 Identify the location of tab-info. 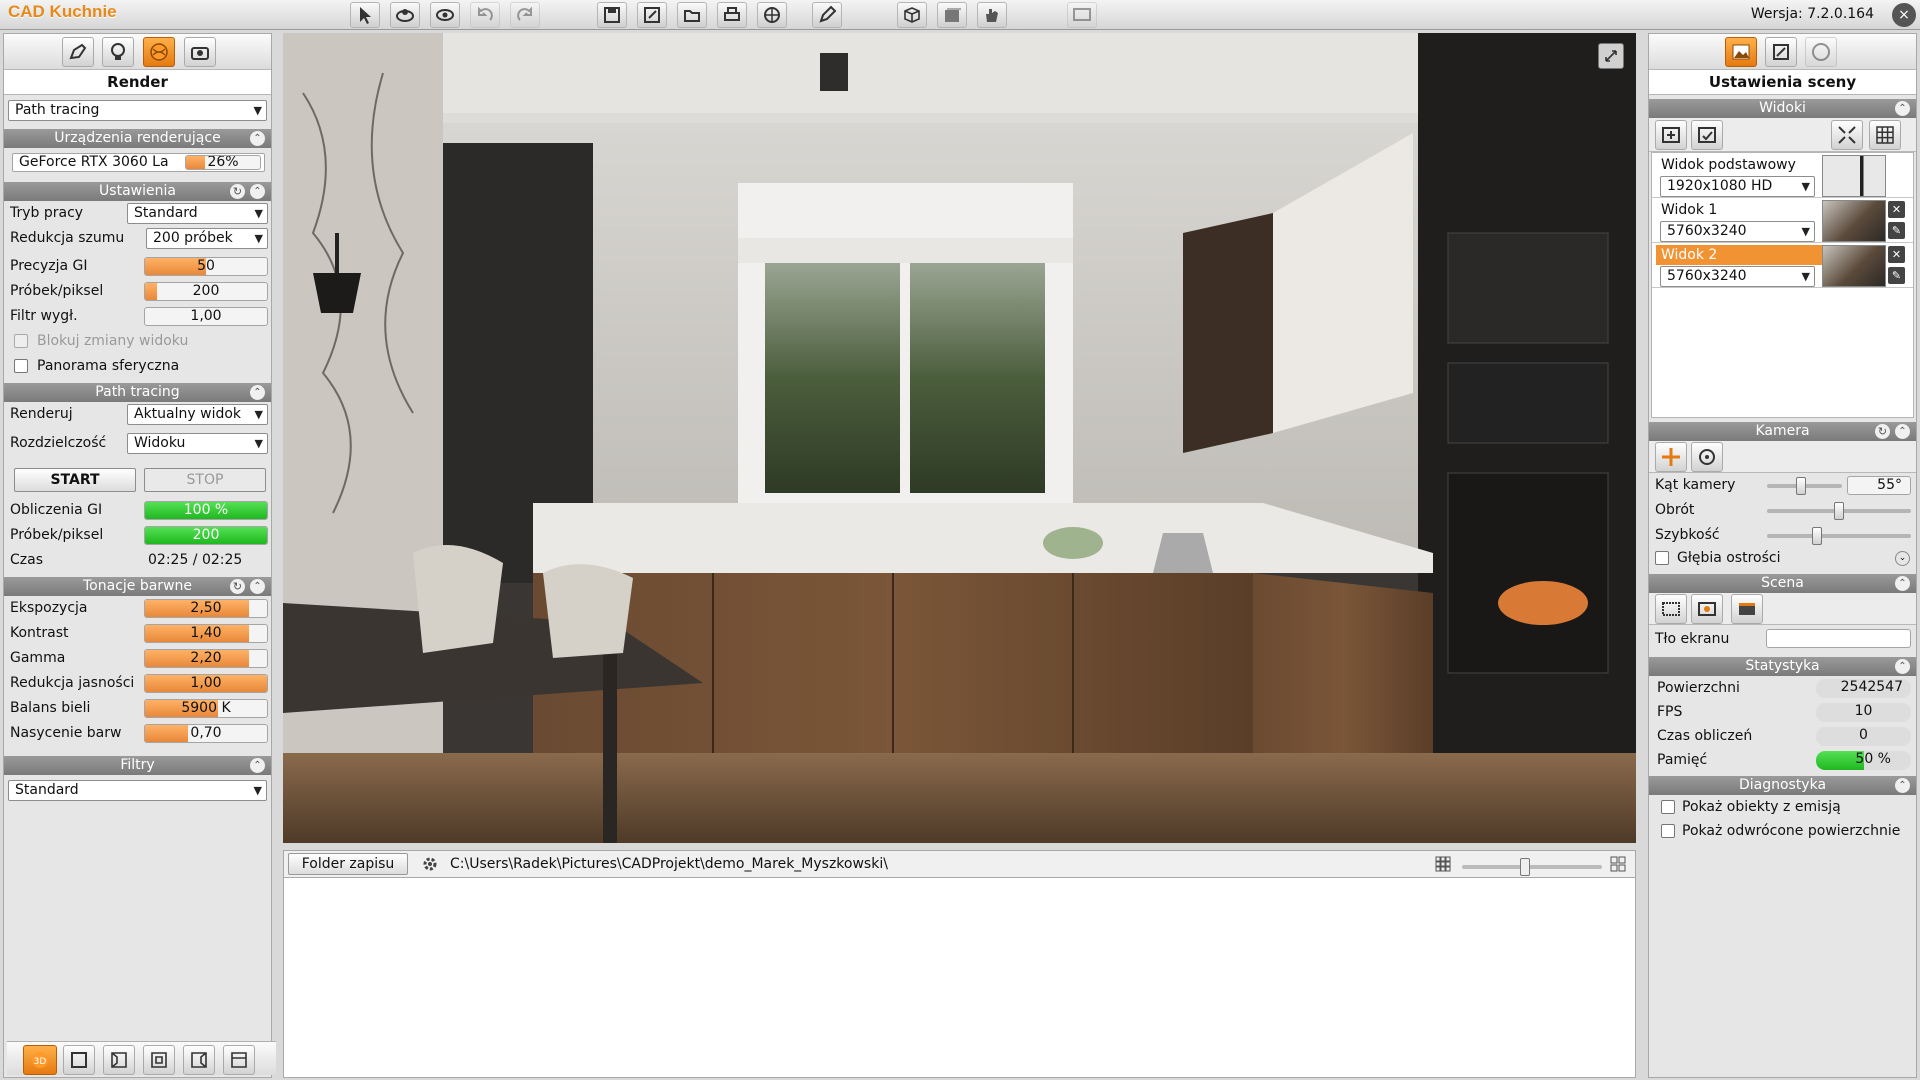
(1821, 52).